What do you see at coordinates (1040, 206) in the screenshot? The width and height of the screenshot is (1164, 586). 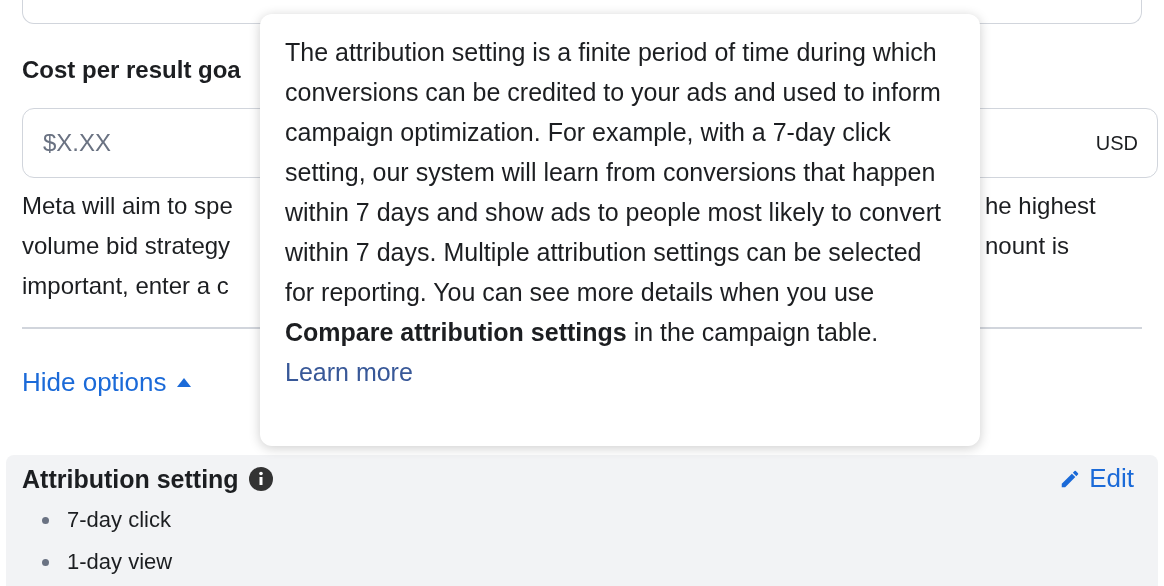 I see `description-text: he highest` at bounding box center [1040, 206].